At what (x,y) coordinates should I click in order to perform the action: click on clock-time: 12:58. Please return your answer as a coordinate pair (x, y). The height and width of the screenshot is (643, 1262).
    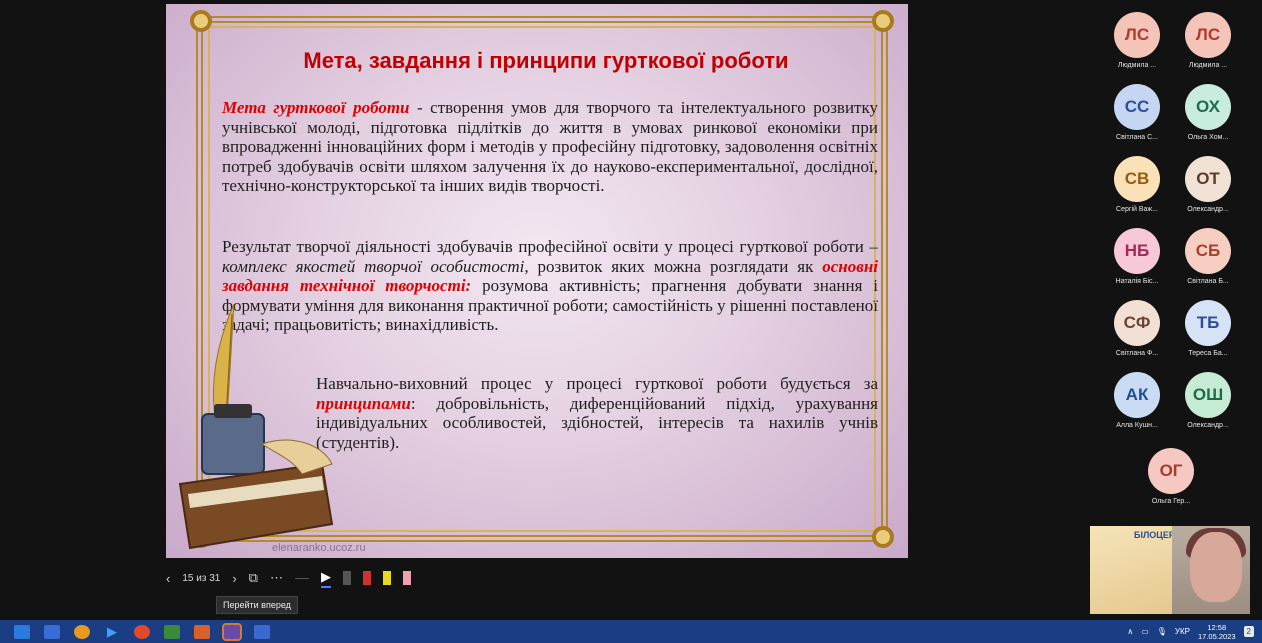
    Looking at the image, I should click on (1217, 627).